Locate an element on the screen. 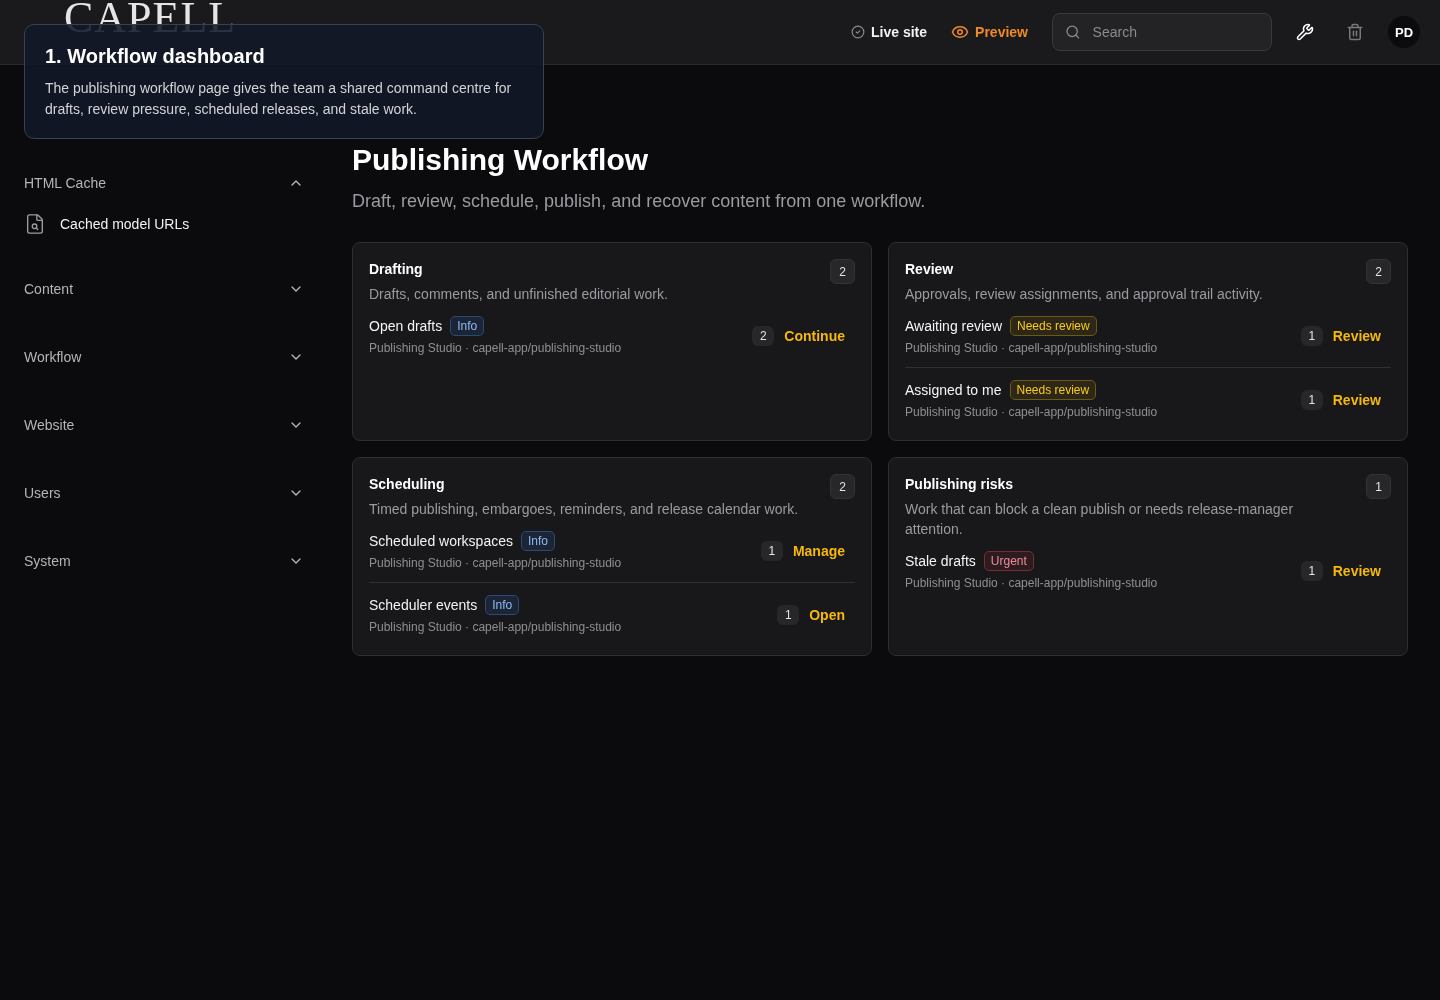 The height and width of the screenshot is (1000, 1440). trash-icon is located at coordinates (1355, 32).